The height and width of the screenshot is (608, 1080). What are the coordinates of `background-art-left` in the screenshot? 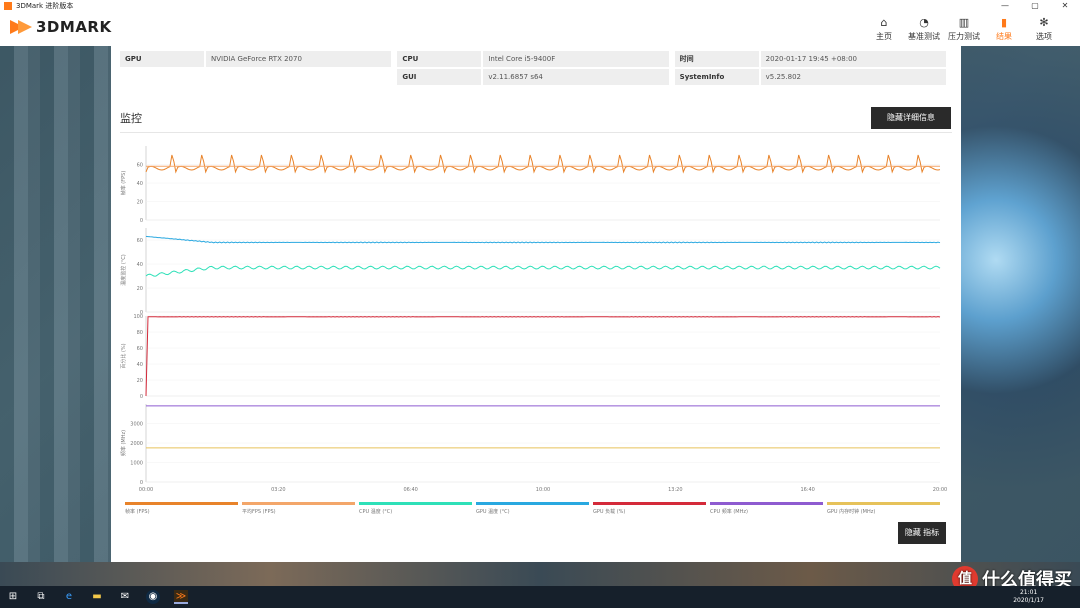 It's located at (56, 314).